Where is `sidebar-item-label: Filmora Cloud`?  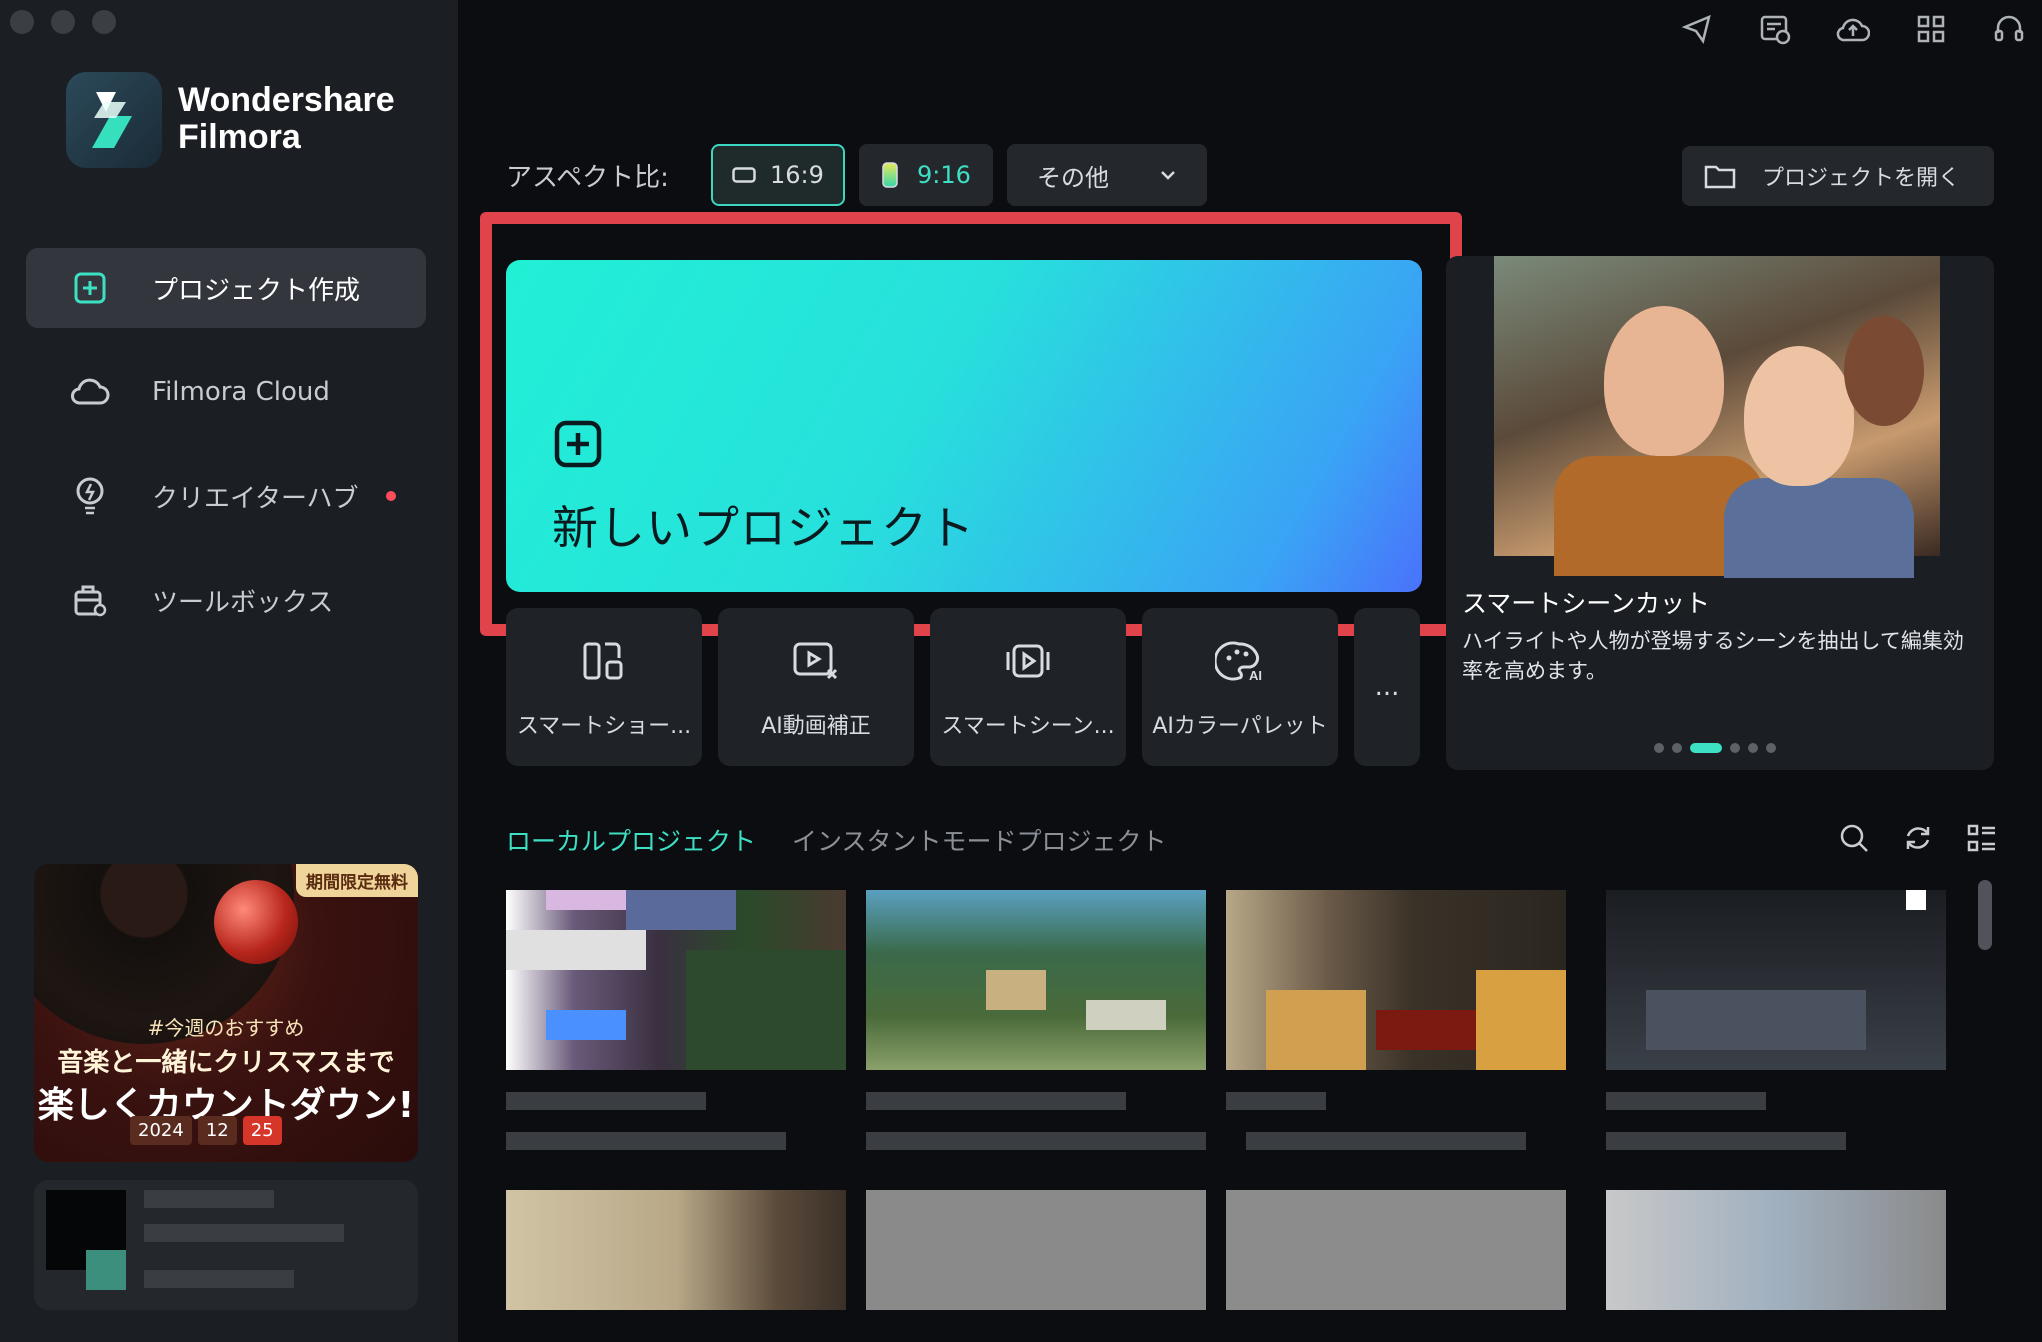 sidebar-item-label: Filmora Cloud is located at coordinates (241, 392).